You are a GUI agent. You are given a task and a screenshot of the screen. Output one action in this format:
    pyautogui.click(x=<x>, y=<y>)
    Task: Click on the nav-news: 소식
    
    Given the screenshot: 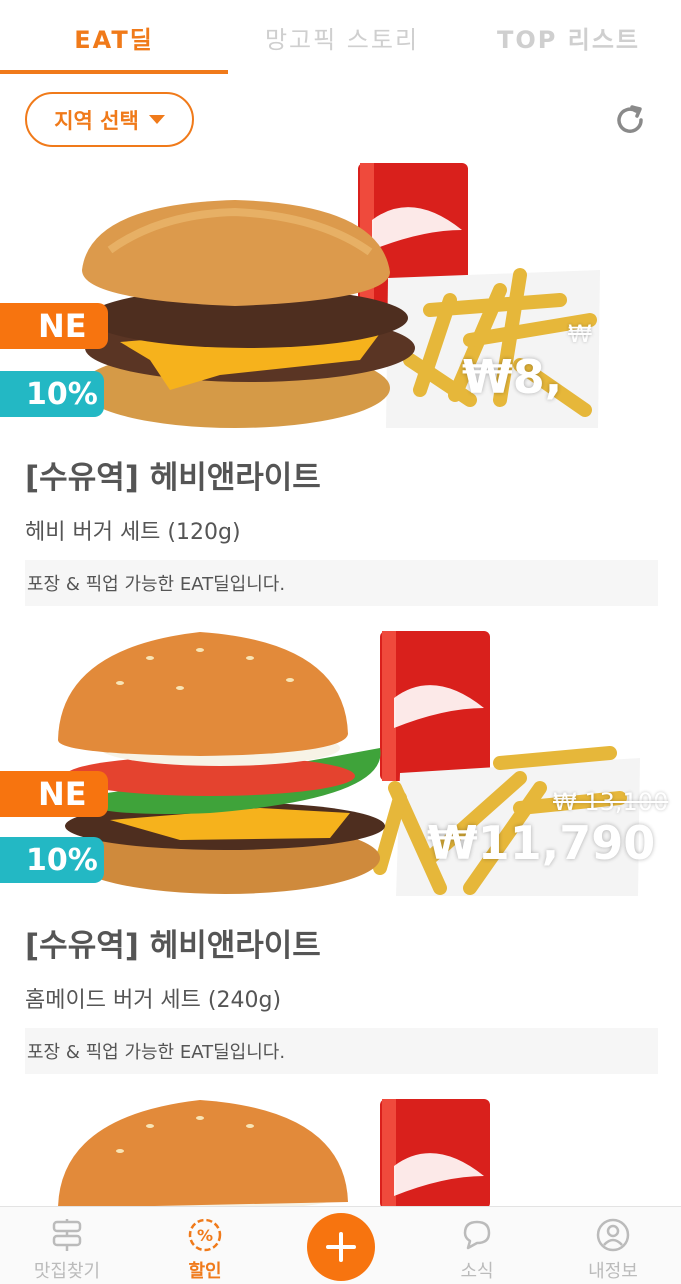 What is the action you would take?
    pyautogui.click(x=477, y=1245)
    